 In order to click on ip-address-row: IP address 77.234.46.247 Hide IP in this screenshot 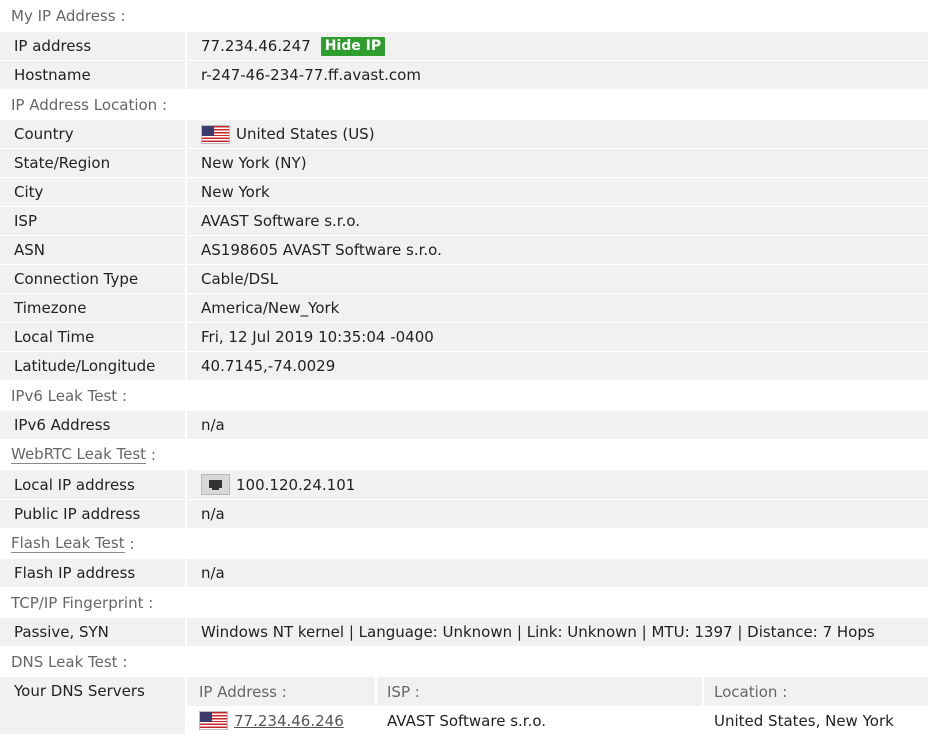, I will do `click(464, 45)`.